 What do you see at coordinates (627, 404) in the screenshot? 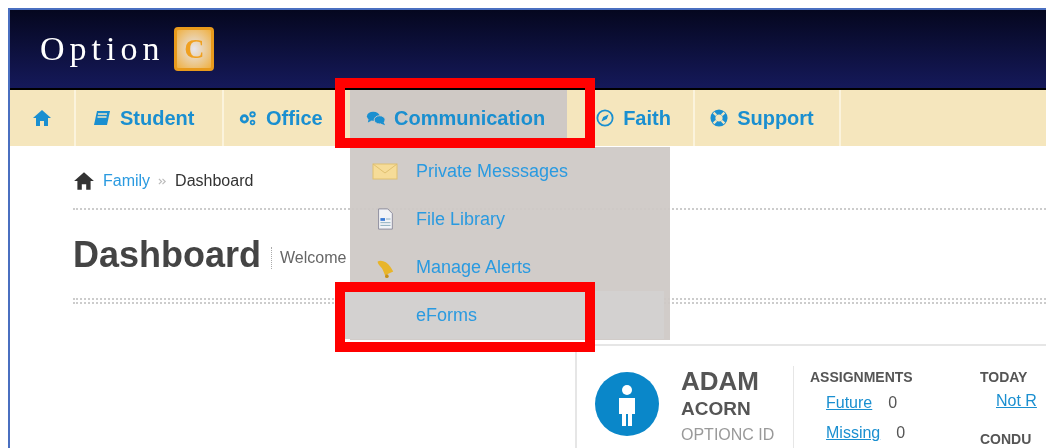
I see `person-avatar-icon` at bounding box center [627, 404].